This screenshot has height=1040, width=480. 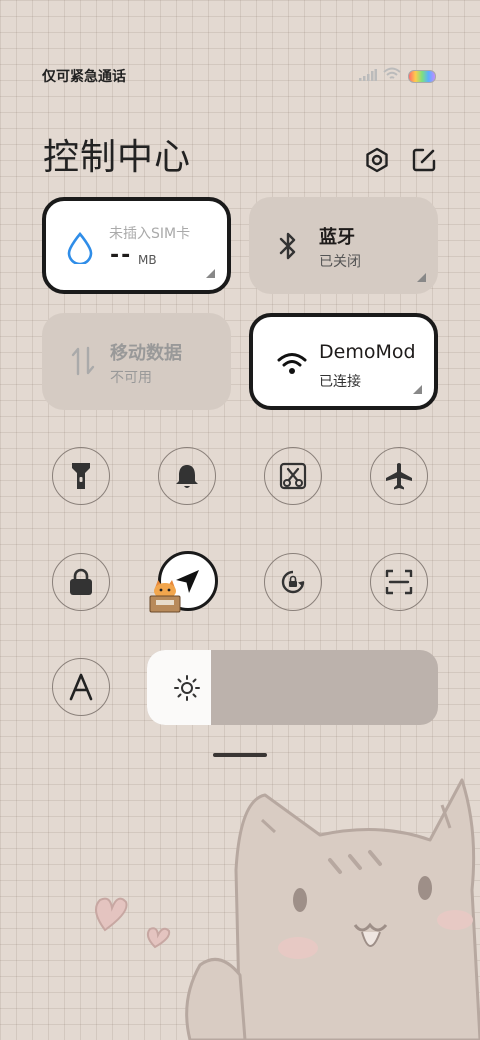 What do you see at coordinates (147, 260) in the screenshot?
I see `data-usage-unit: MB` at bounding box center [147, 260].